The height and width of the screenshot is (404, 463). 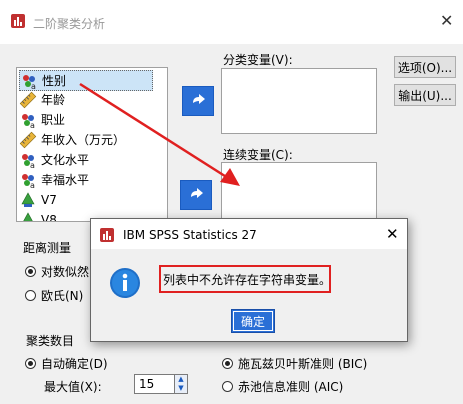 I want to click on spss-app-icon, so click(x=107, y=235).